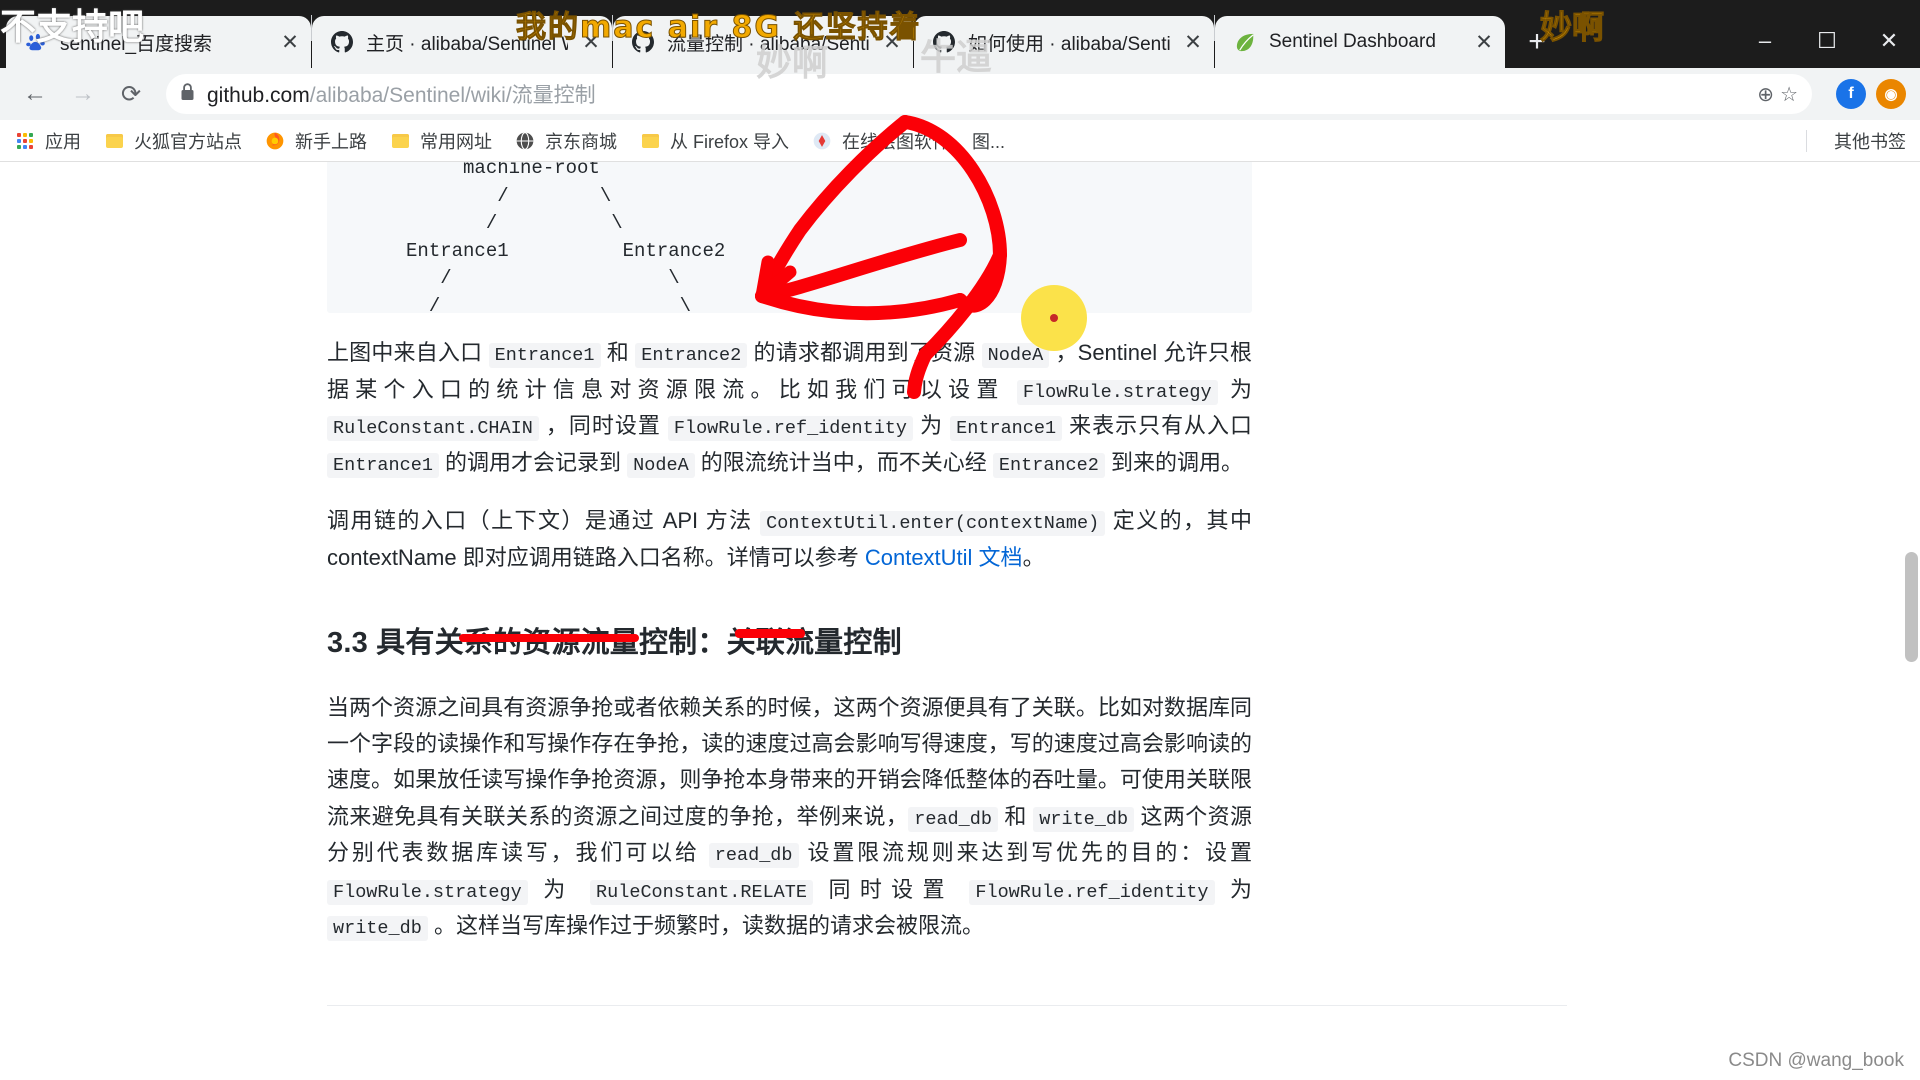 The height and width of the screenshot is (1080, 1920). What do you see at coordinates (1765, 94) in the screenshot?
I see `zoom-icon: ⊕` at bounding box center [1765, 94].